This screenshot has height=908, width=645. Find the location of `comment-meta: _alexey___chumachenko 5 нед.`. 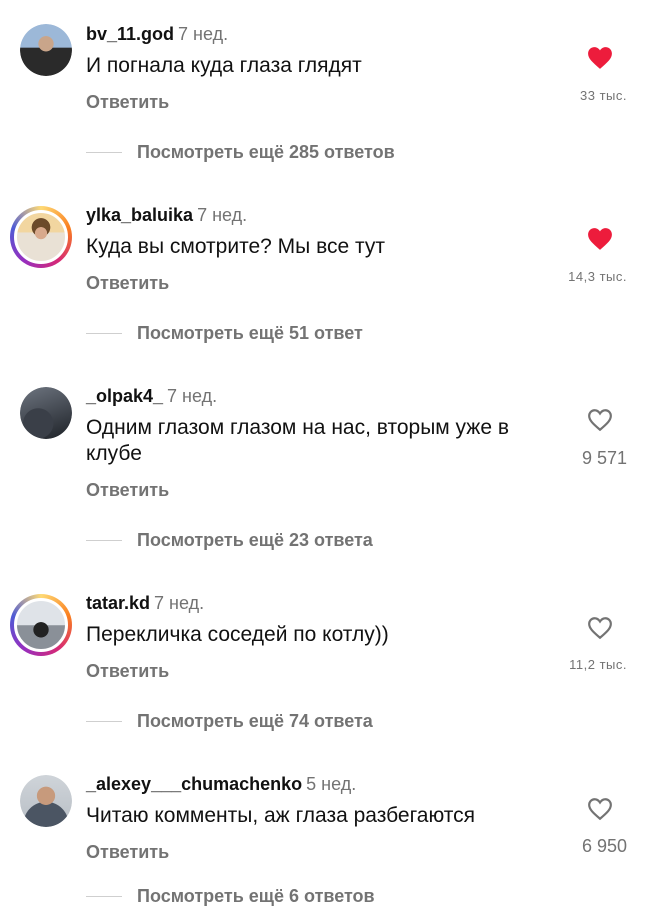

comment-meta: _alexey___chumachenko 5 нед. is located at coordinates (221, 784).